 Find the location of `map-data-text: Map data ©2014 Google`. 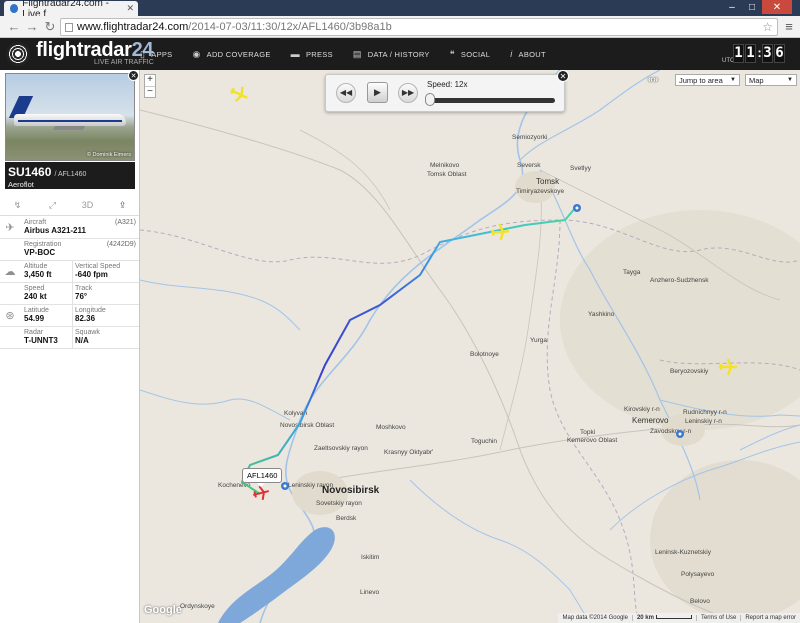

map-data-text: Map data ©2014 Google is located at coordinates (595, 618).